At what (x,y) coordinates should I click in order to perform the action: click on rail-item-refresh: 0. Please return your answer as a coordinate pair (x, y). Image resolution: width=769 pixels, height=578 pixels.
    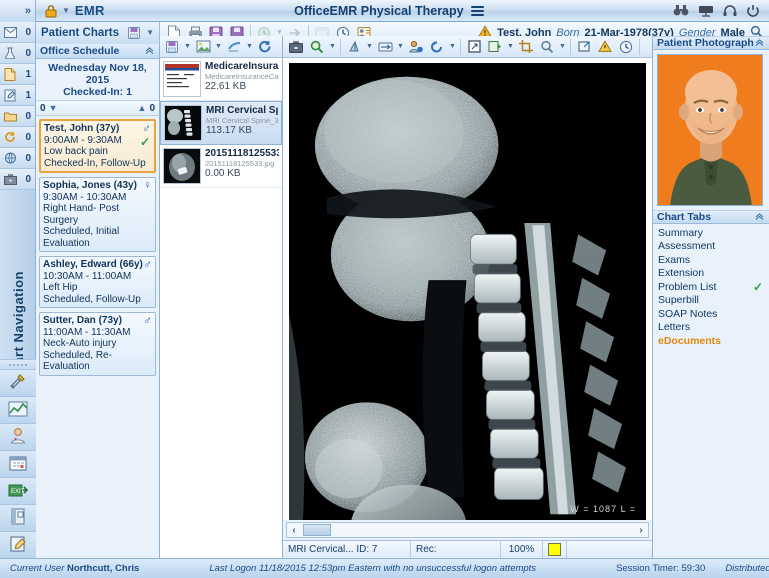
    Looking at the image, I should click on (17, 137).